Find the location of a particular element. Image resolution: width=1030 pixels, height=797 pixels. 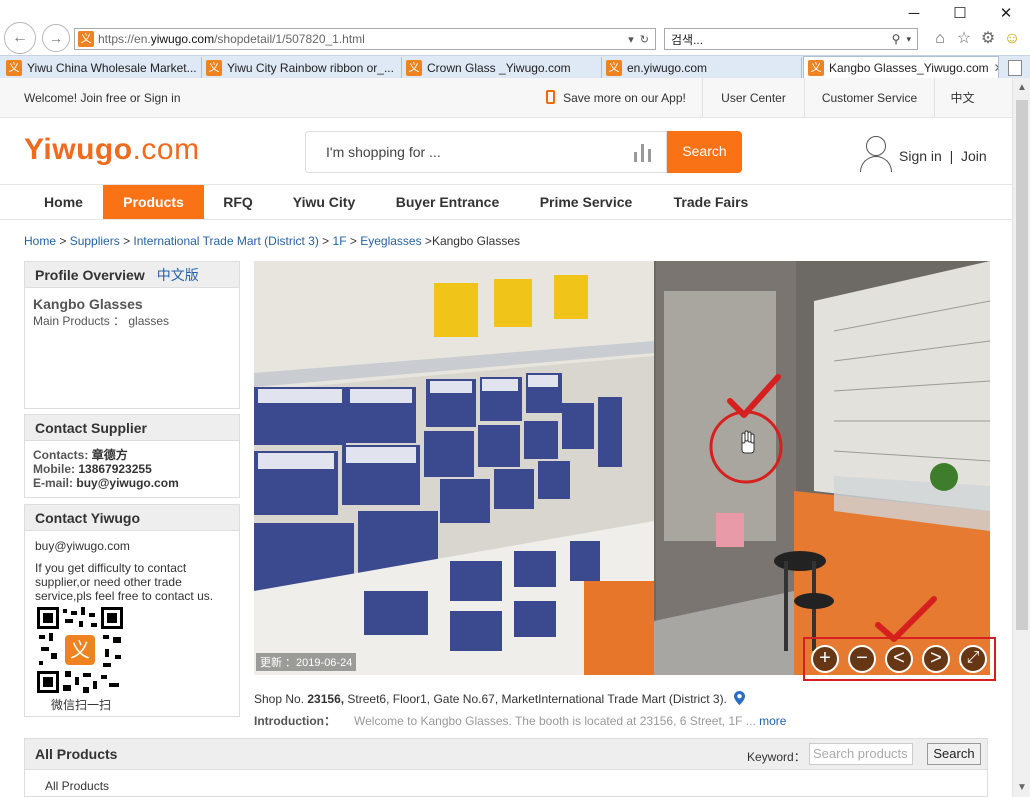

contacts-row: Contacts: 章德方 is located at coordinates (80, 455).